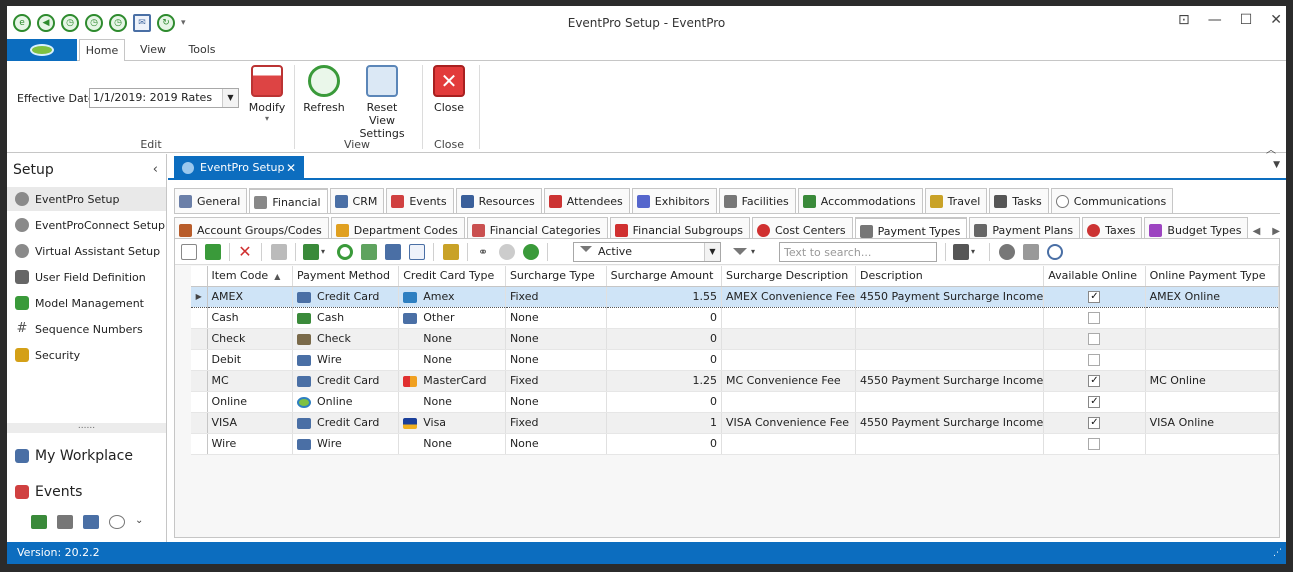 The height and width of the screenshot is (572, 1293). I want to click on close-icon: ✕, so click(1276, 20).